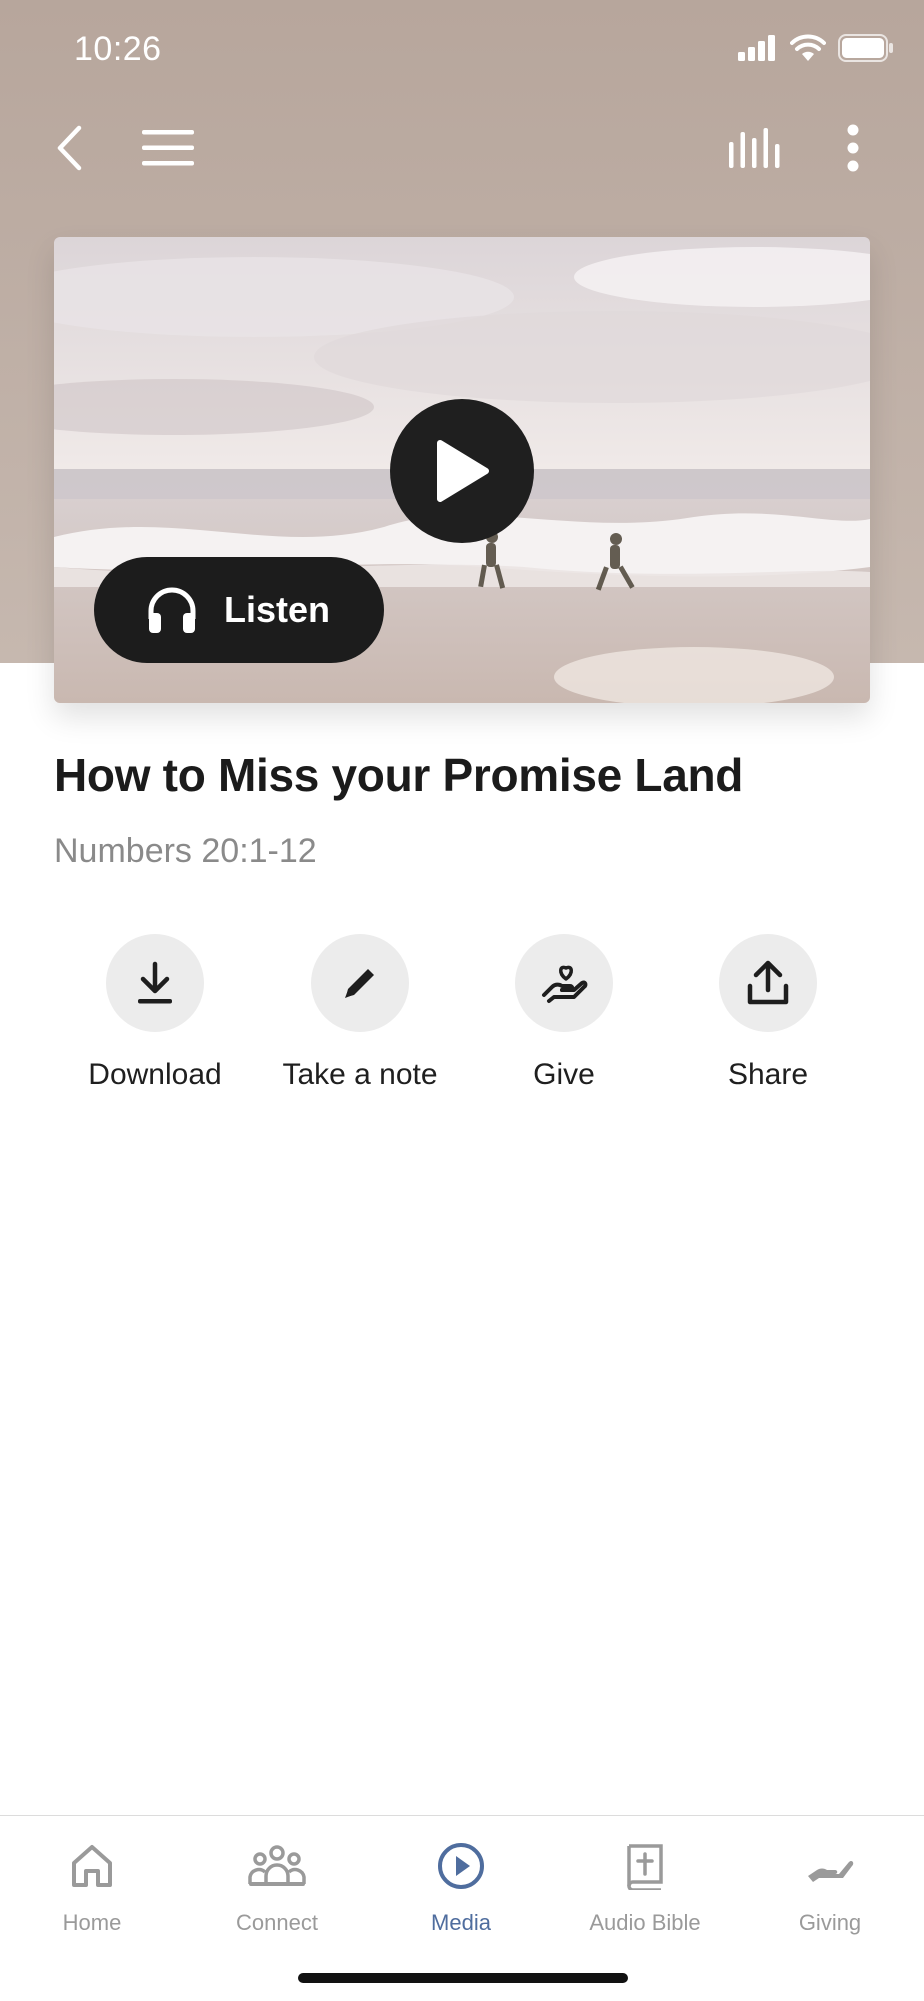 This screenshot has width=924, height=2001. Describe the element at coordinates (756, 48) in the screenshot. I see `signal-icon` at that location.